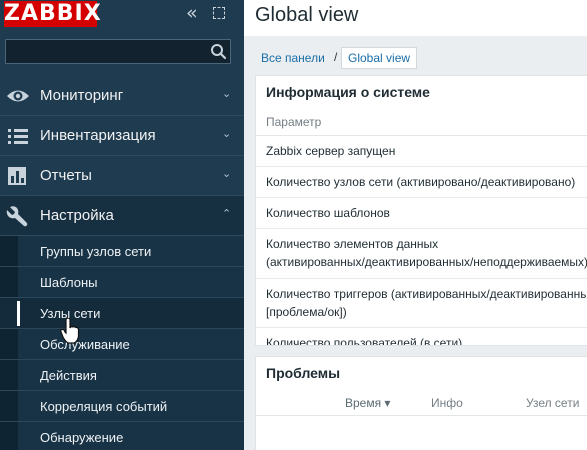 The width and height of the screenshot is (587, 450). What do you see at coordinates (96, 251) in the screenshot?
I see `submenu-label: Группы узлов сети` at bounding box center [96, 251].